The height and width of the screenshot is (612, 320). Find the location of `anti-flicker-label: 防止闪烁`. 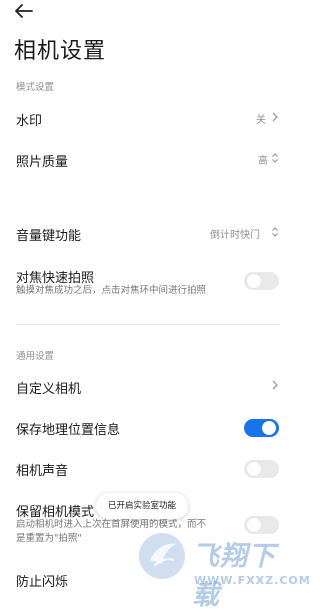

anti-flicker-label: 防止闪烁 is located at coordinates (42, 582).